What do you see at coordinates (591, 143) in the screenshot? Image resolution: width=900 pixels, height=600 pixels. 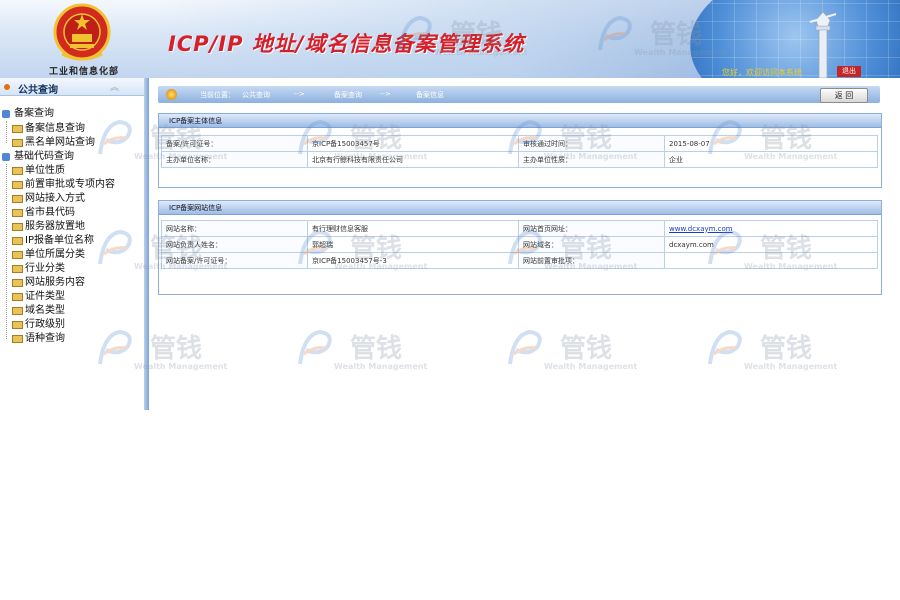 I see `cell-label: 审核通过时间：` at bounding box center [591, 143].